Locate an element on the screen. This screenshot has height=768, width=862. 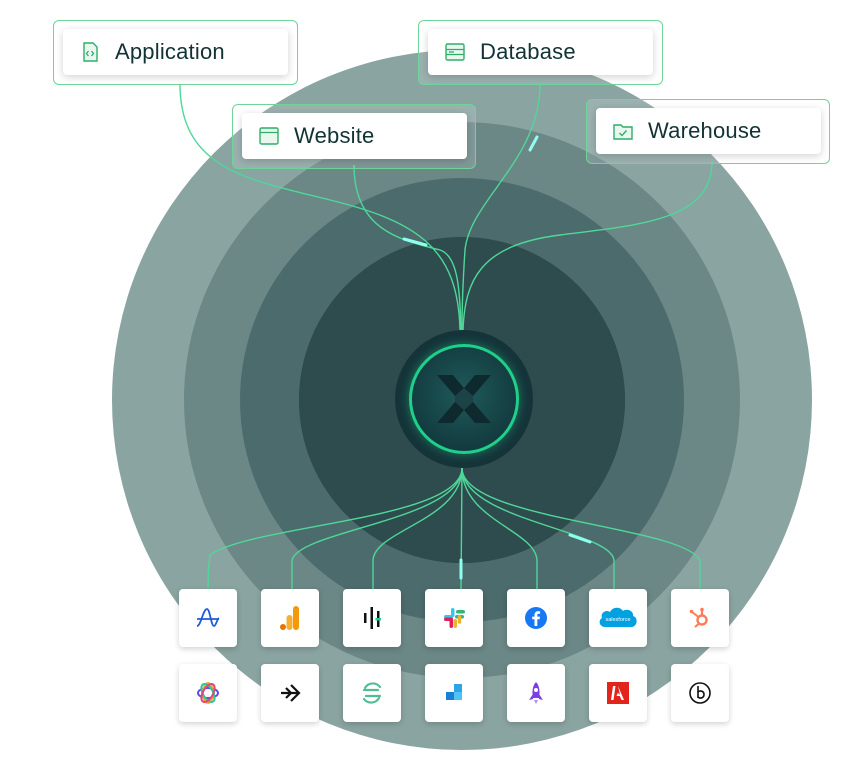
slack-icon is located at coordinates (454, 618).